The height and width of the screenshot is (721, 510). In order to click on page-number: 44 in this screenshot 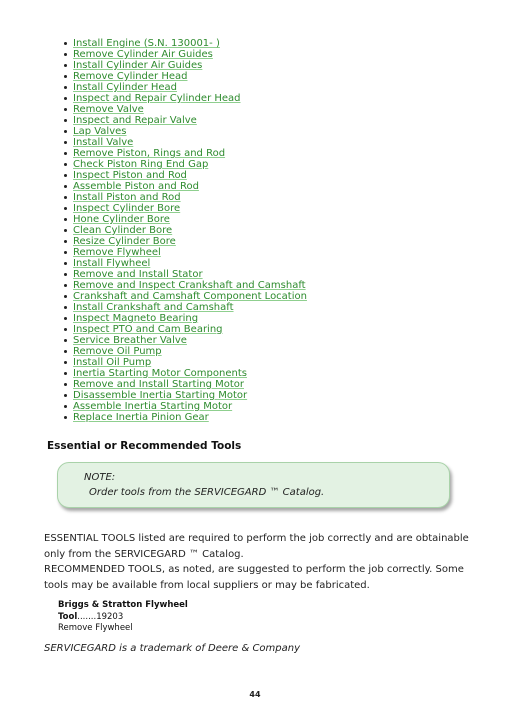, I will do `click(255, 694)`.